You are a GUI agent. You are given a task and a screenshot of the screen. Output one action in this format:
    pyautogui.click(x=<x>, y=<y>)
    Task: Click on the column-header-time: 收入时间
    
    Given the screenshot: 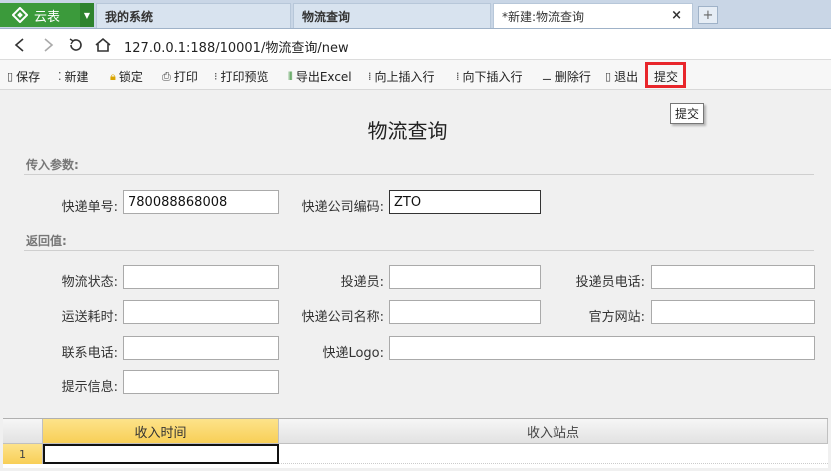 What is the action you would take?
    pyautogui.click(x=161, y=431)
    